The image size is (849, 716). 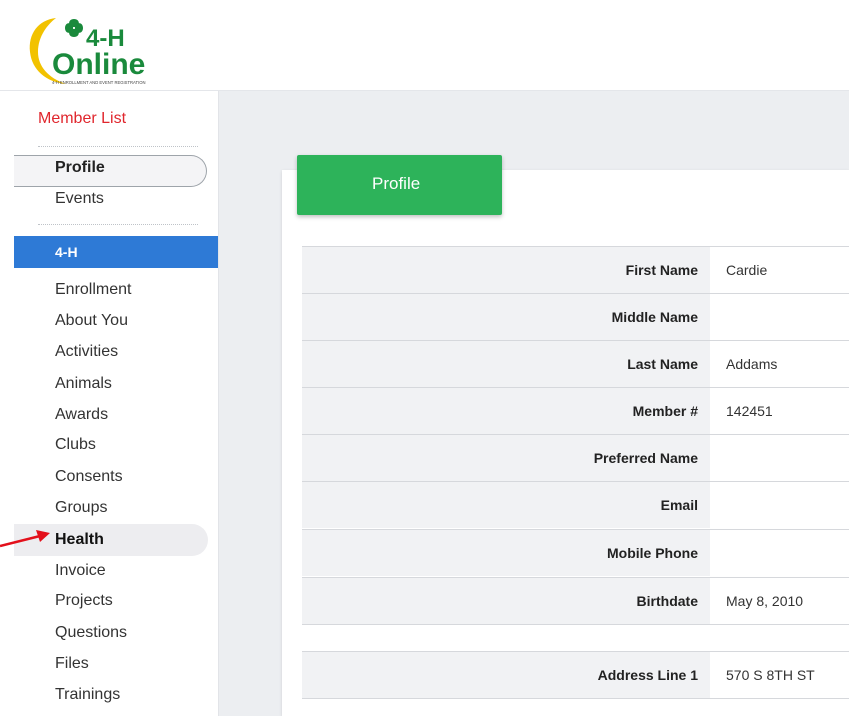 I want to click on sidebar-item-profile-label: Profile, so click(x=80, y=168).